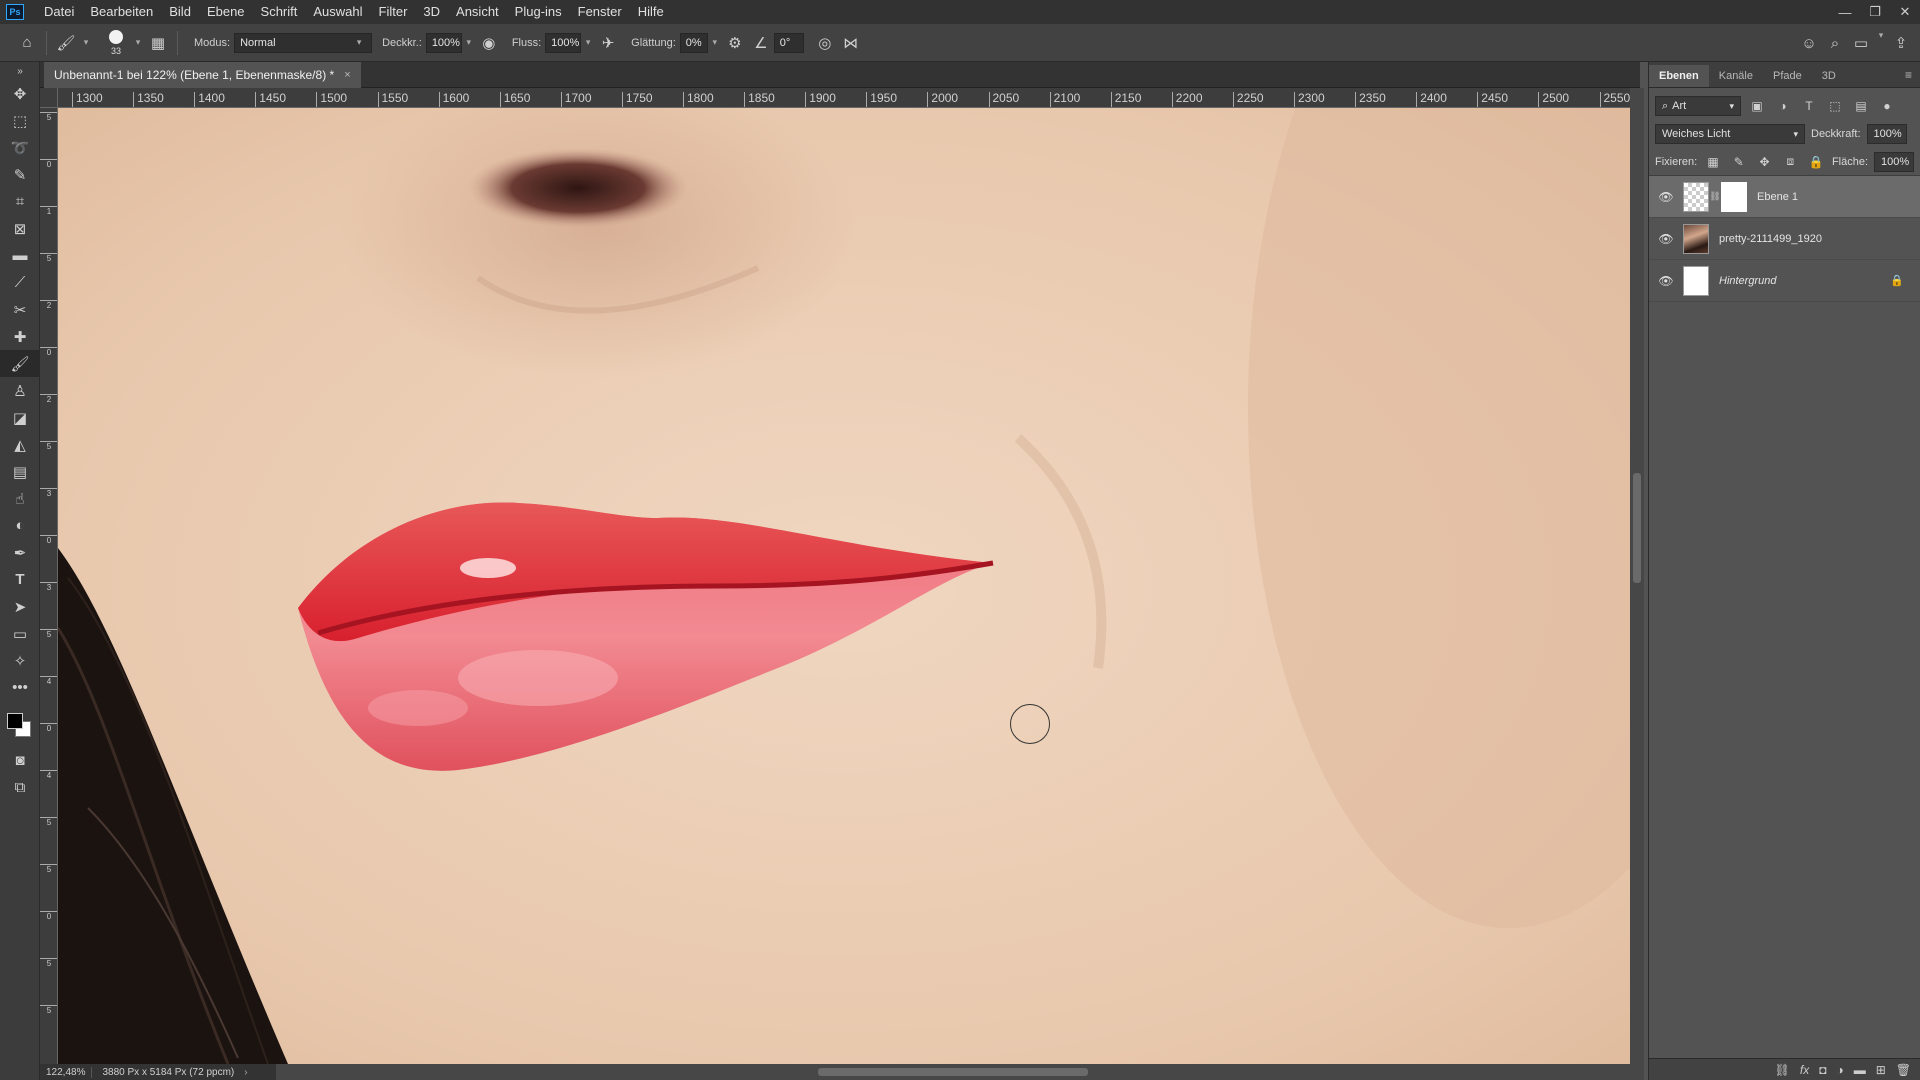 The image size is (1920, 1080). What do you see at coordinates (1734, 196) in the screenshot?
I see `layer-mask-thumbnail` at bounding box center [1734, 196].